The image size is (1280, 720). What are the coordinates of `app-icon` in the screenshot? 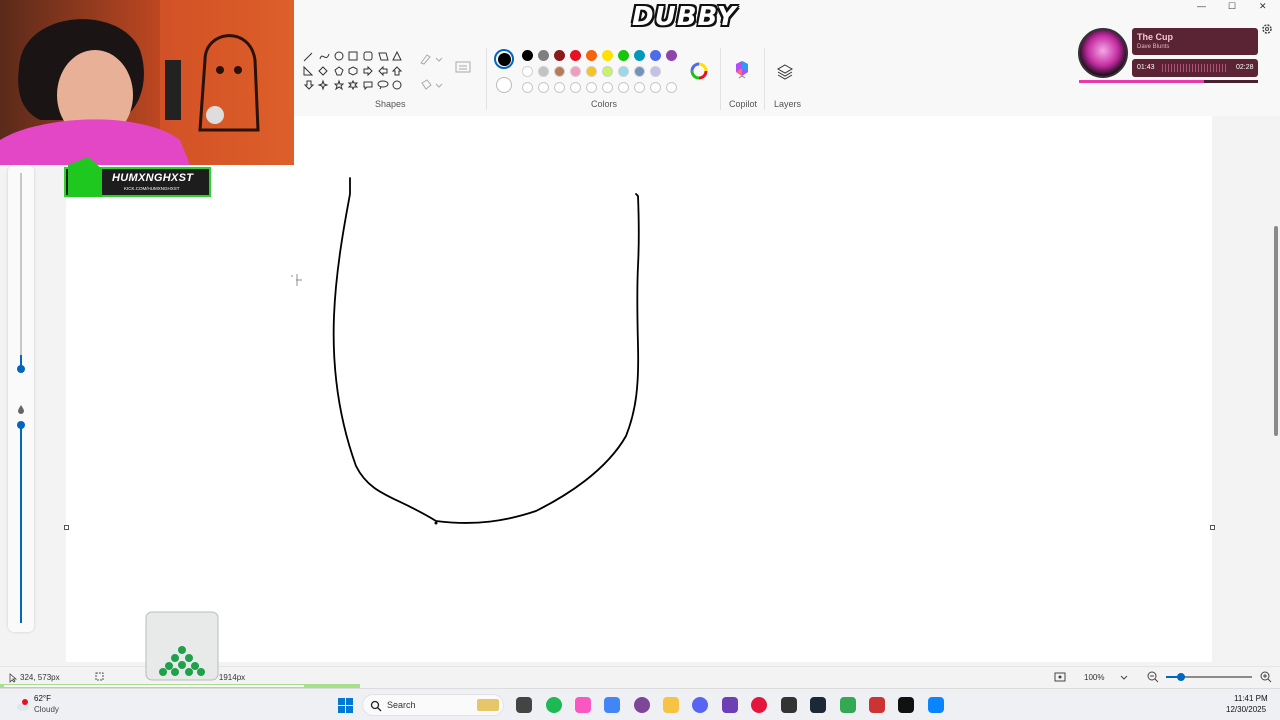 It's located at (789, 705).